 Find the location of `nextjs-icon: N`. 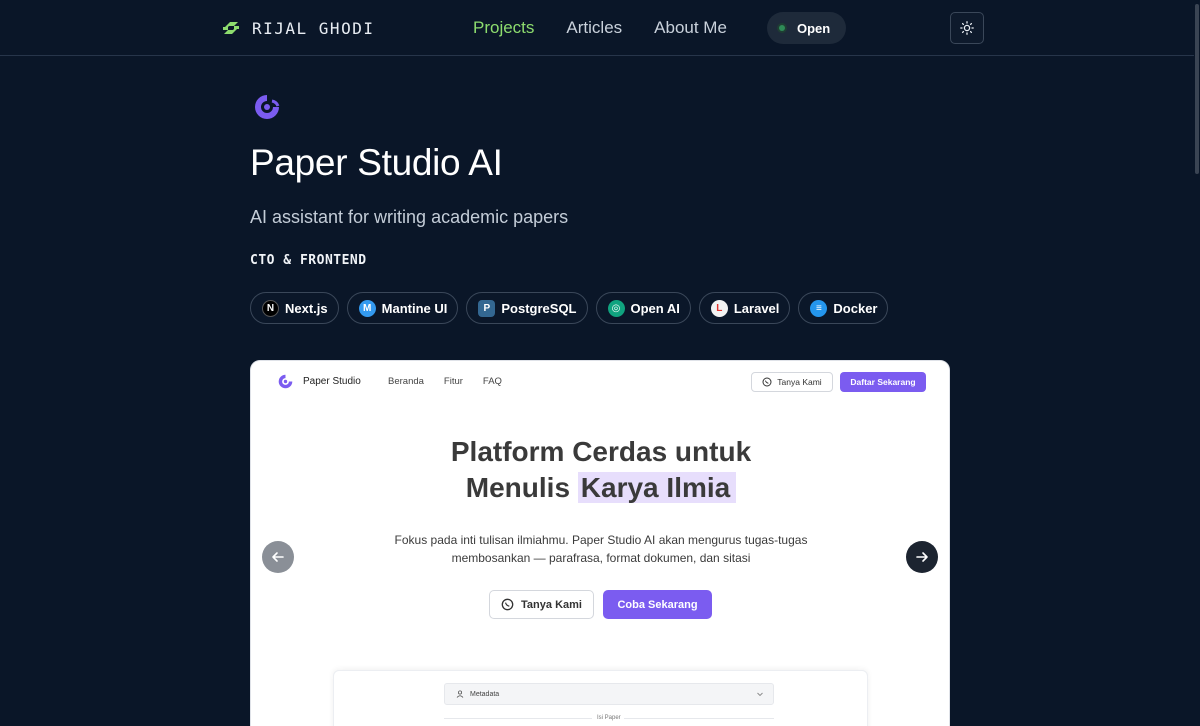

nextjs-icon: N is located at coordinates (270, 308).